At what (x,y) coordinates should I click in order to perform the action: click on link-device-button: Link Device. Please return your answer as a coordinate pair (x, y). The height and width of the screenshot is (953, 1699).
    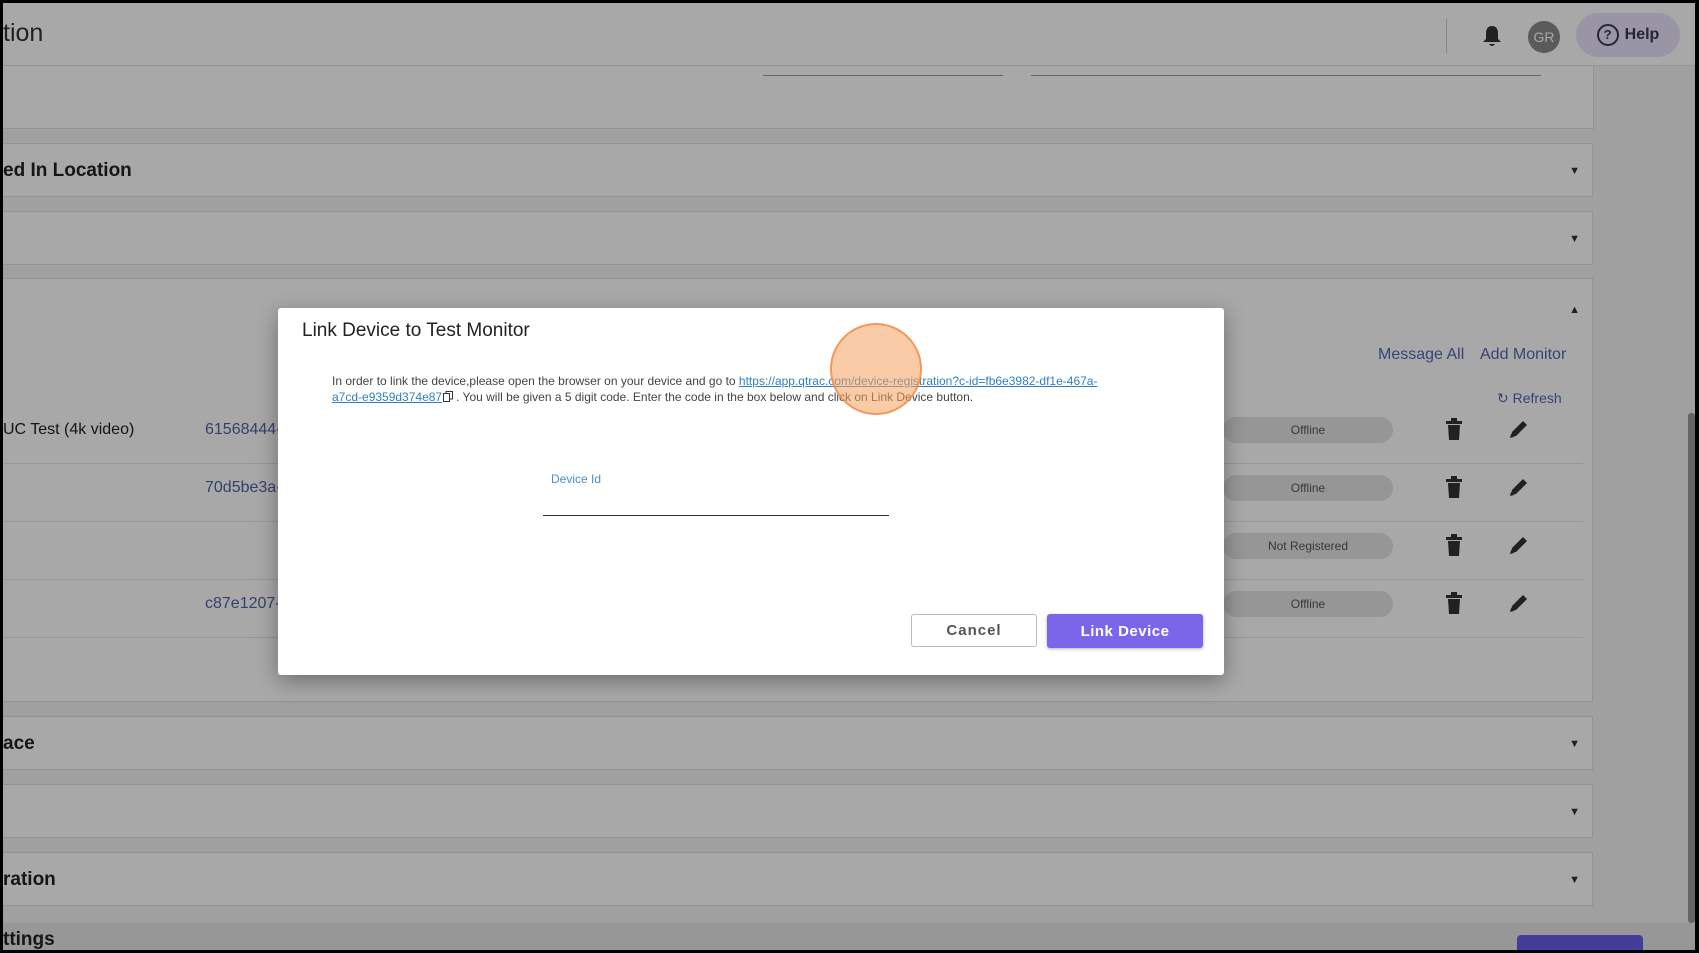
    Looking at the image, I should click on (1125, 631).